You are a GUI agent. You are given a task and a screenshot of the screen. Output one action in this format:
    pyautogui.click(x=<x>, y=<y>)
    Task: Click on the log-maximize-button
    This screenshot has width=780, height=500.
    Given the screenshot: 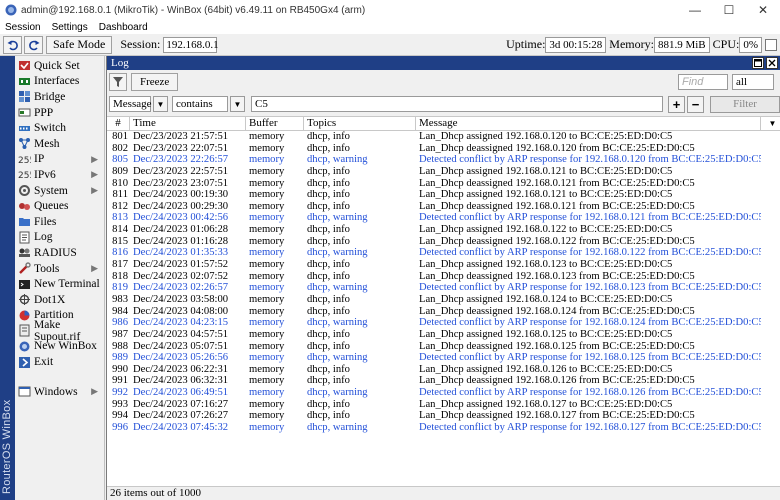 What is the action you would take?
    pyautogui.click(x=758, y=63)
    